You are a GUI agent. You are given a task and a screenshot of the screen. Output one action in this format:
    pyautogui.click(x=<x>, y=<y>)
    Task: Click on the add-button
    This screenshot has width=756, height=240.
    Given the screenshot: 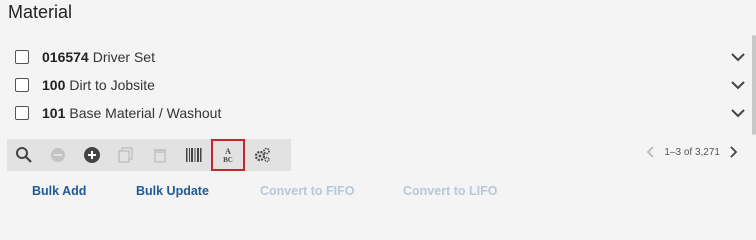 What is the action you would take?
    pyautogui.click(x=92, y=155)
    